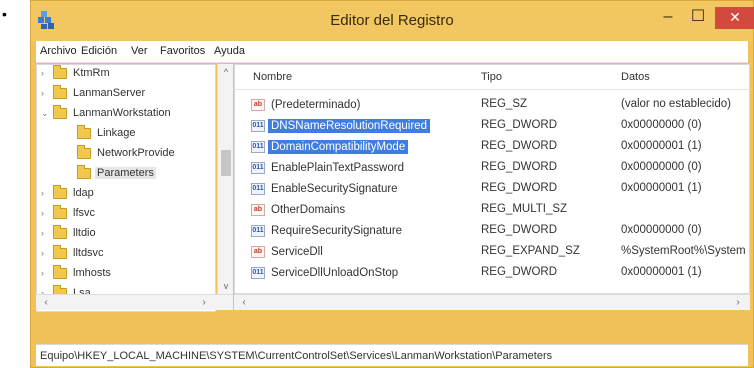  What do you see at coordinates (139, 51) in the screenshot?
I see `menu-ver: Ver` at bounding box center [139, 51].